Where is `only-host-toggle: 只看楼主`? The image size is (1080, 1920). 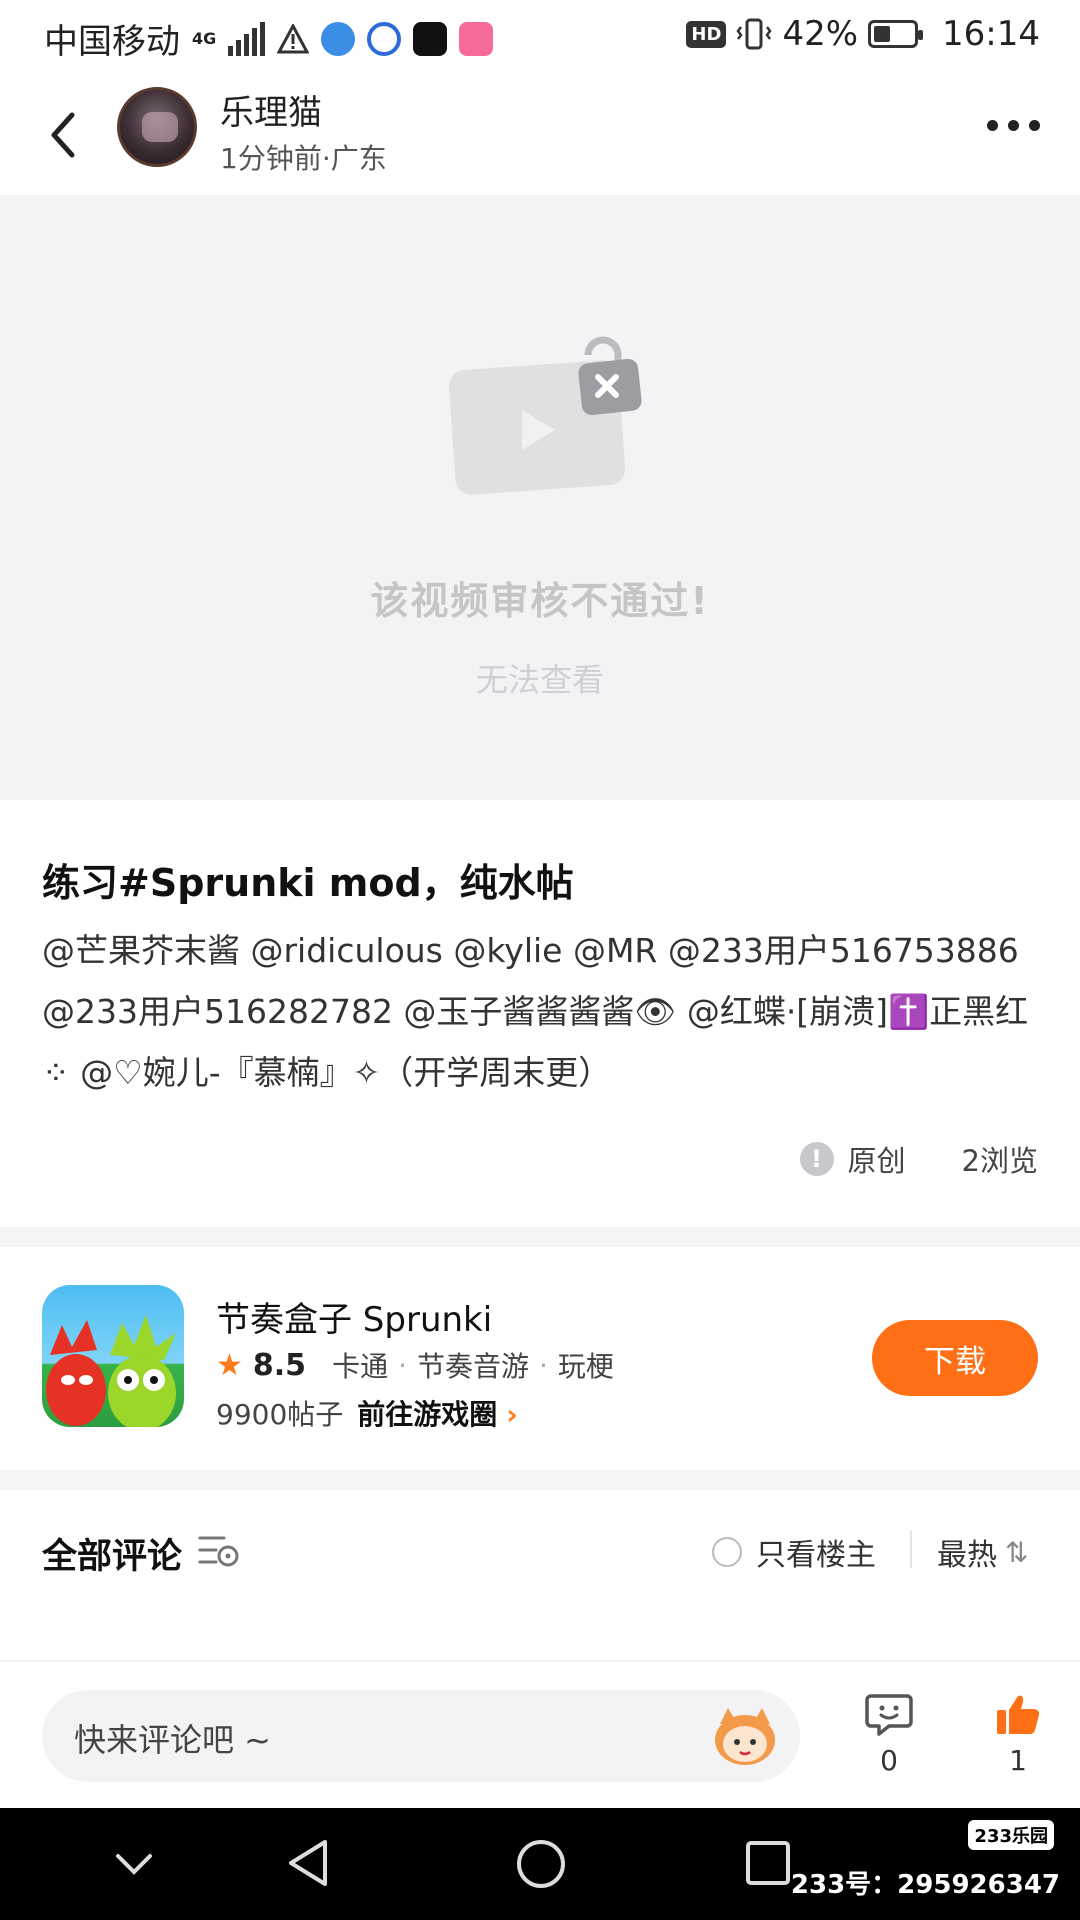 only-host-toggle: 只看楼主 is located at coordinates (794, 1552).